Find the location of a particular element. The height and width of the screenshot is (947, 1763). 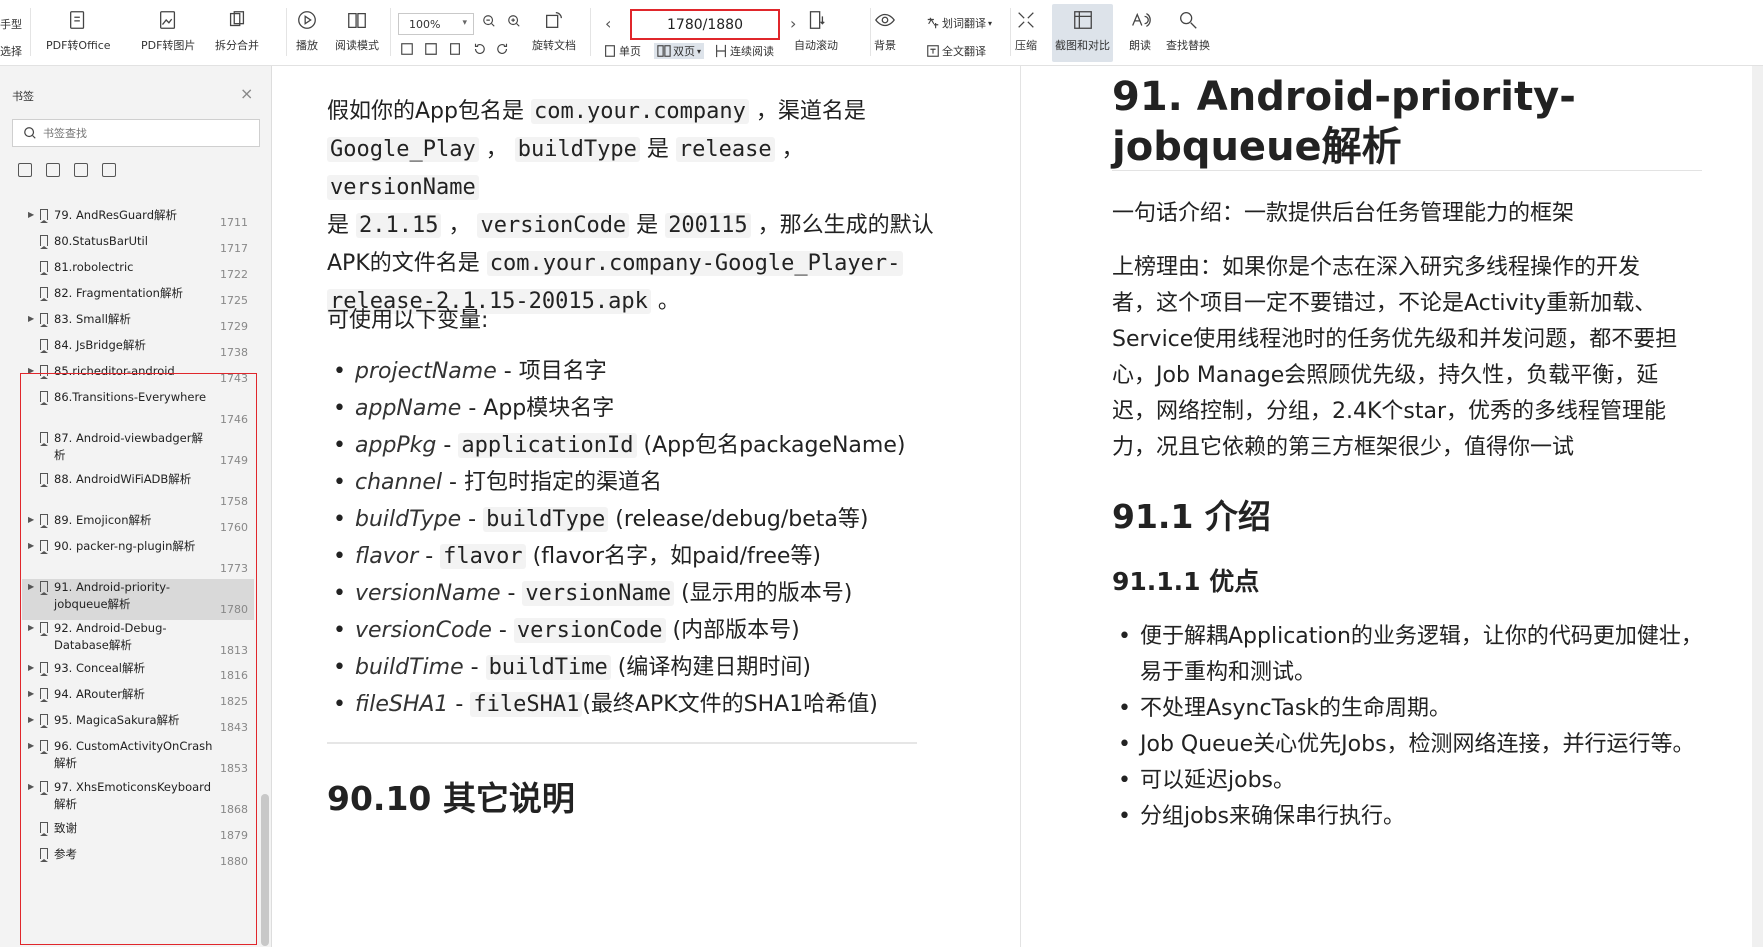

bookmark-item: 84. JsBridge解析 1738 is located at coordinates (138, 350).